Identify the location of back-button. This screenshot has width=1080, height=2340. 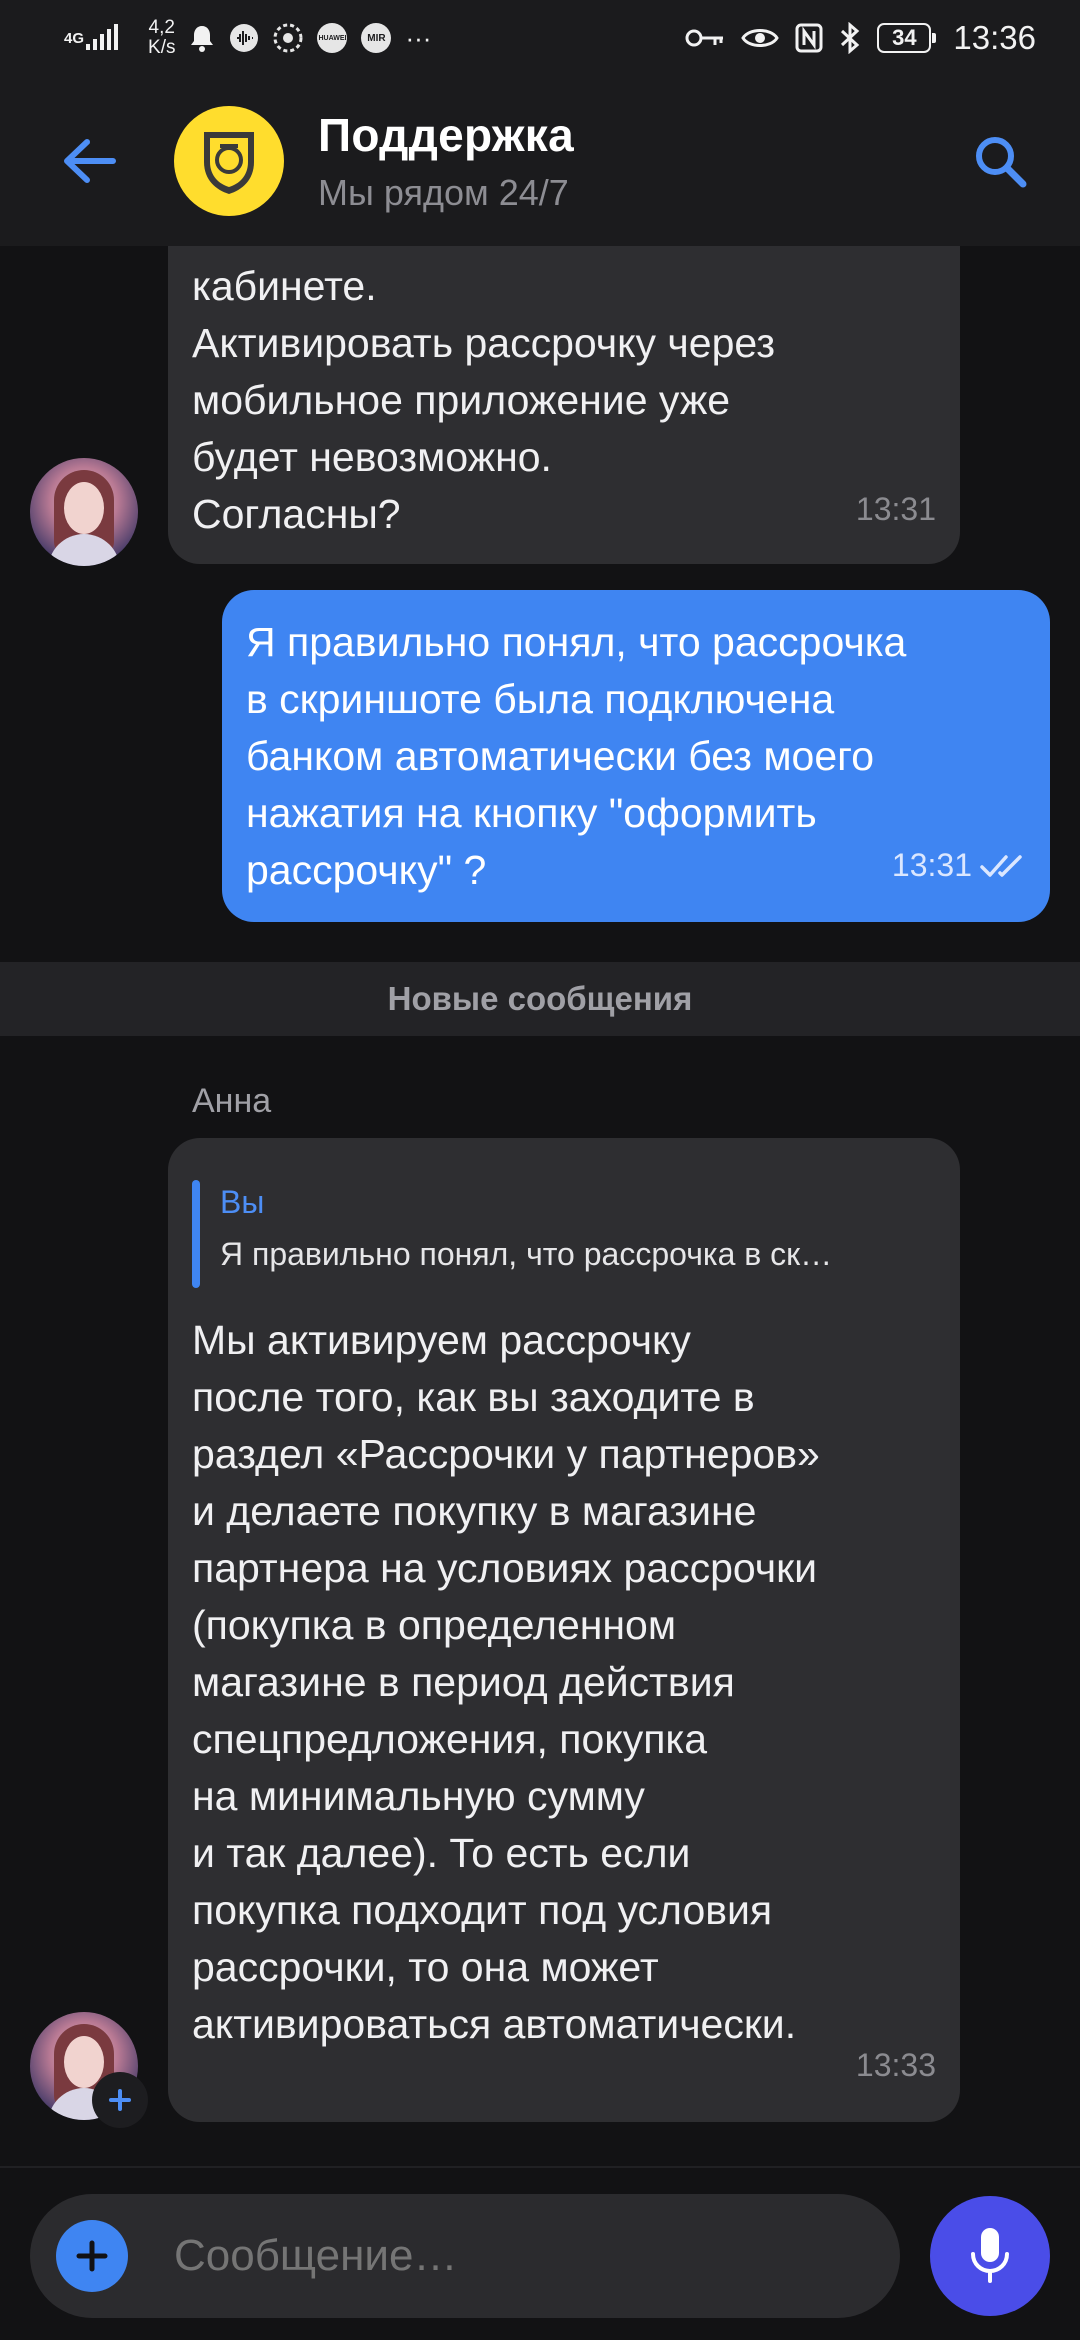
(89, 161).